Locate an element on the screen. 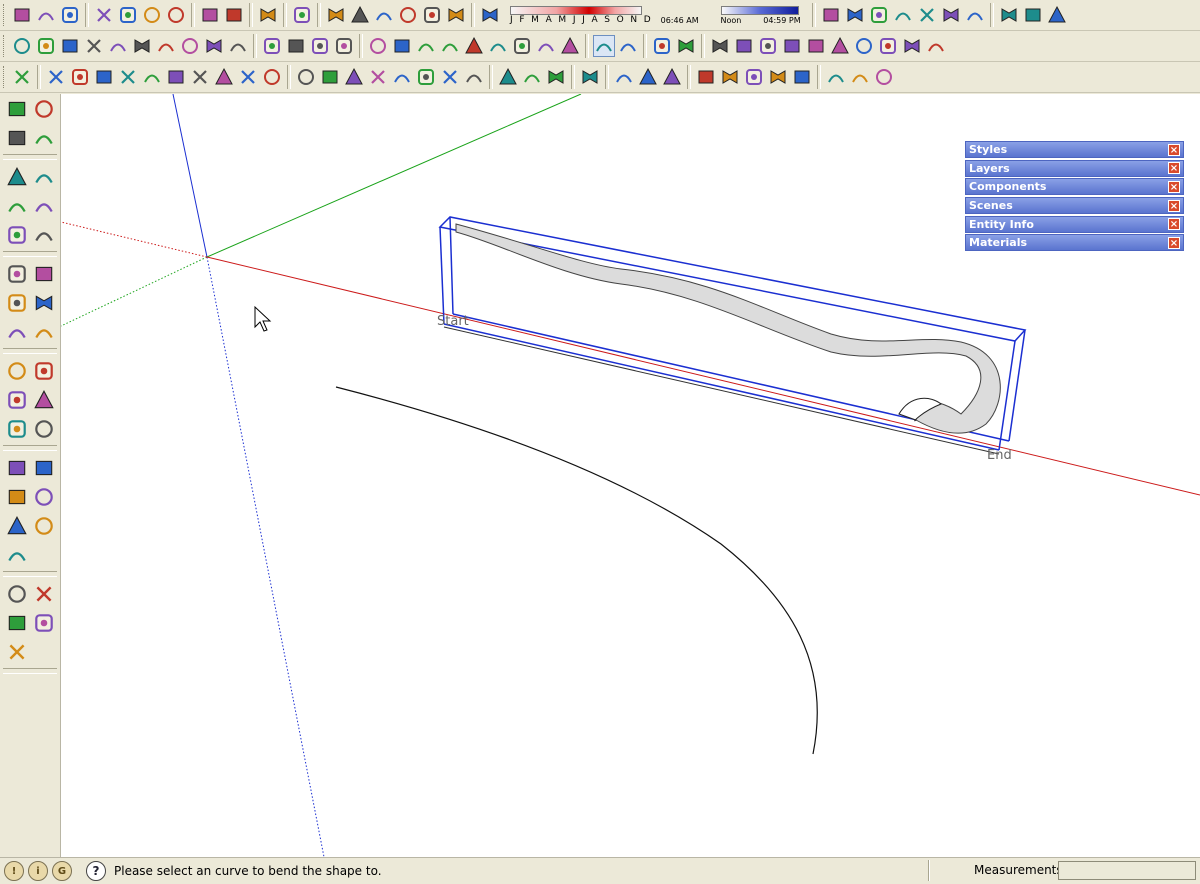 The height and width of the screenshot is (884, 1200). circle-button is located at coordinates (16, 206).